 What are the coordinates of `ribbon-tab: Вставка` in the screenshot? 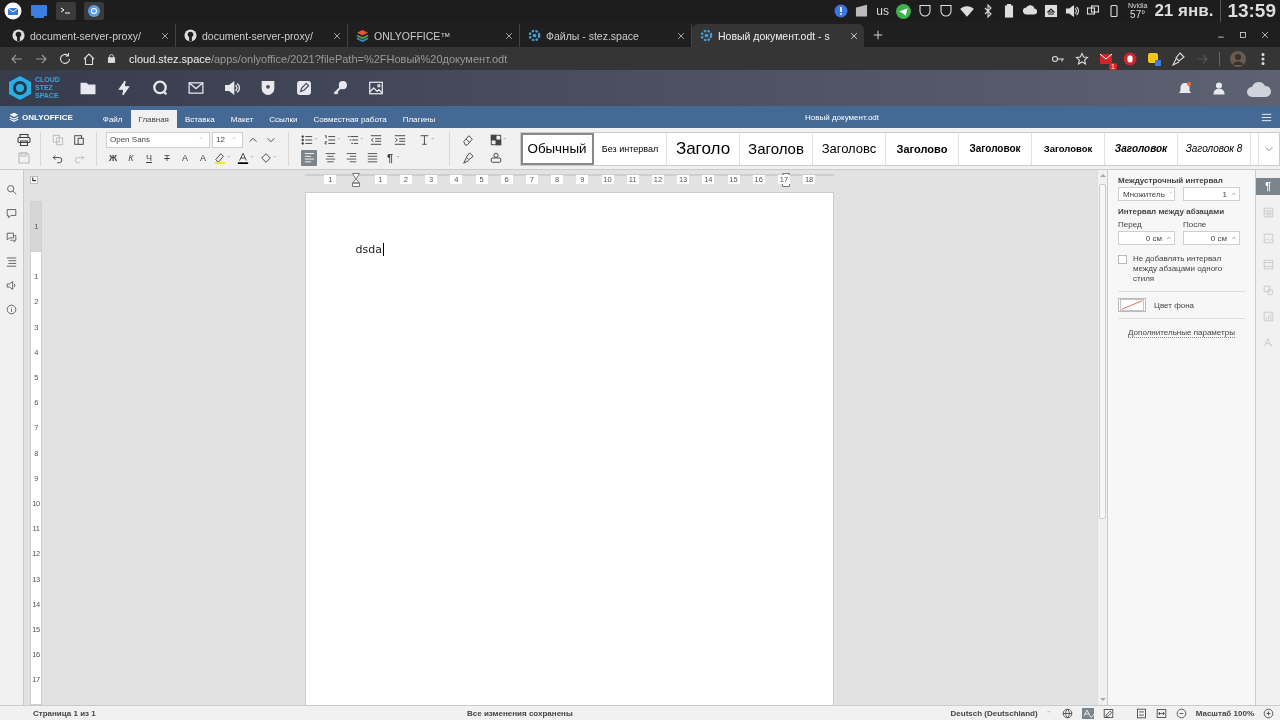 It's located at (199, 119).